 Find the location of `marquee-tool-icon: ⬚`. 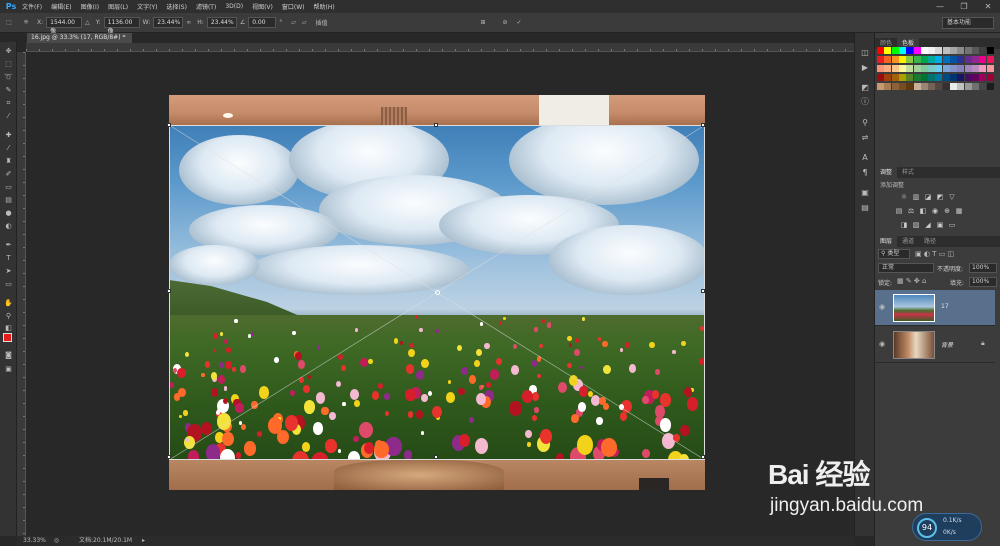

marquee-tool-icon: ⬚ is located at coordinates (8, 64).